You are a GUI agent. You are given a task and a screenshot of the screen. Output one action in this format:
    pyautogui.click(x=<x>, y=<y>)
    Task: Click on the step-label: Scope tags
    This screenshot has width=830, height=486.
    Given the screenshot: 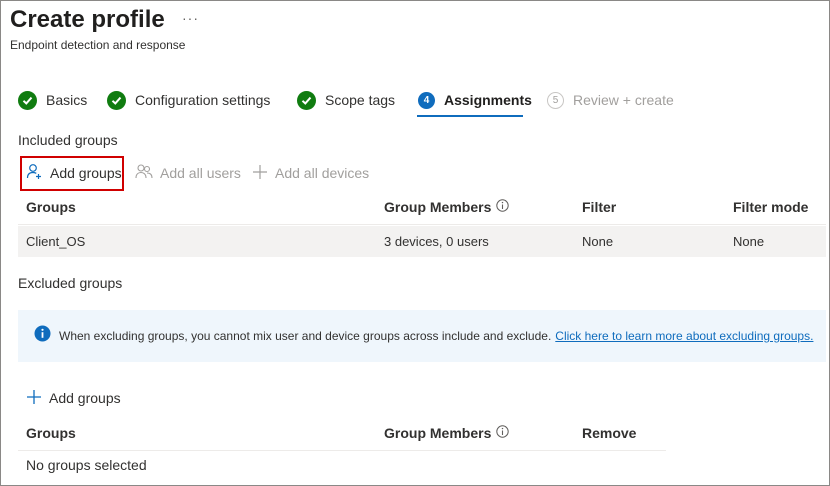 What is the action you would take?
    pyautogui.click(x=360, y=100)
    